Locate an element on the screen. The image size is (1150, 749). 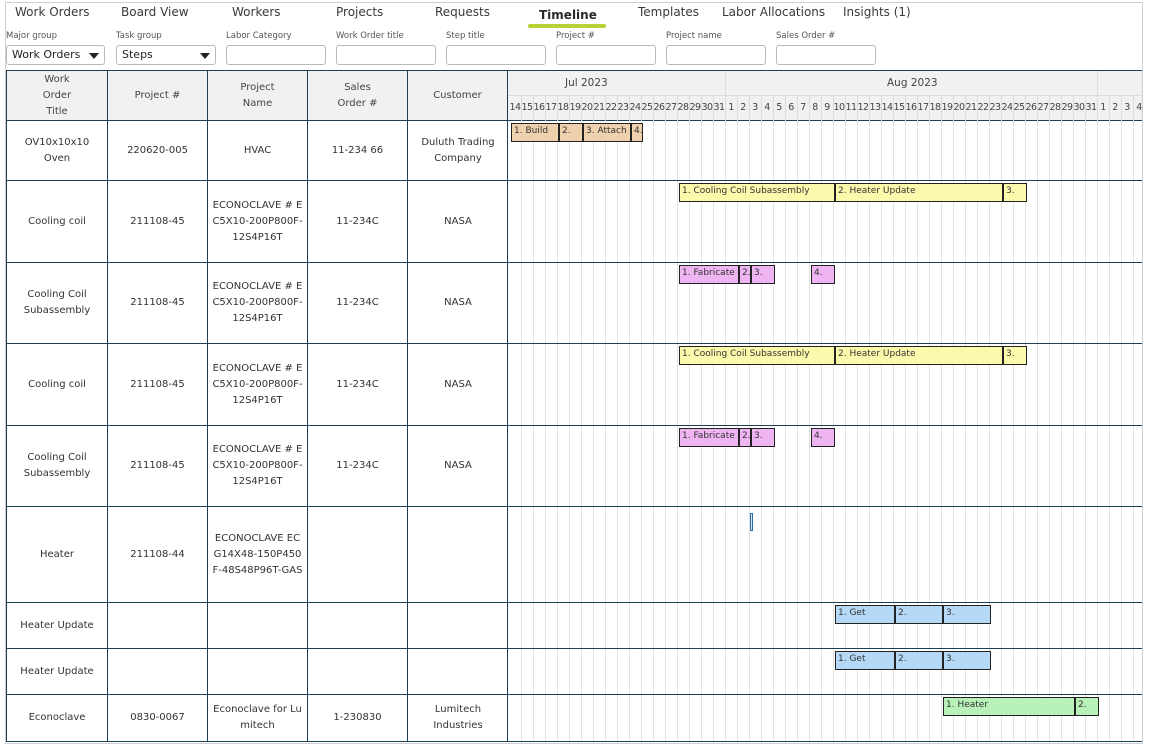
task-group-select: Steps is located at coordinates (166, 55).